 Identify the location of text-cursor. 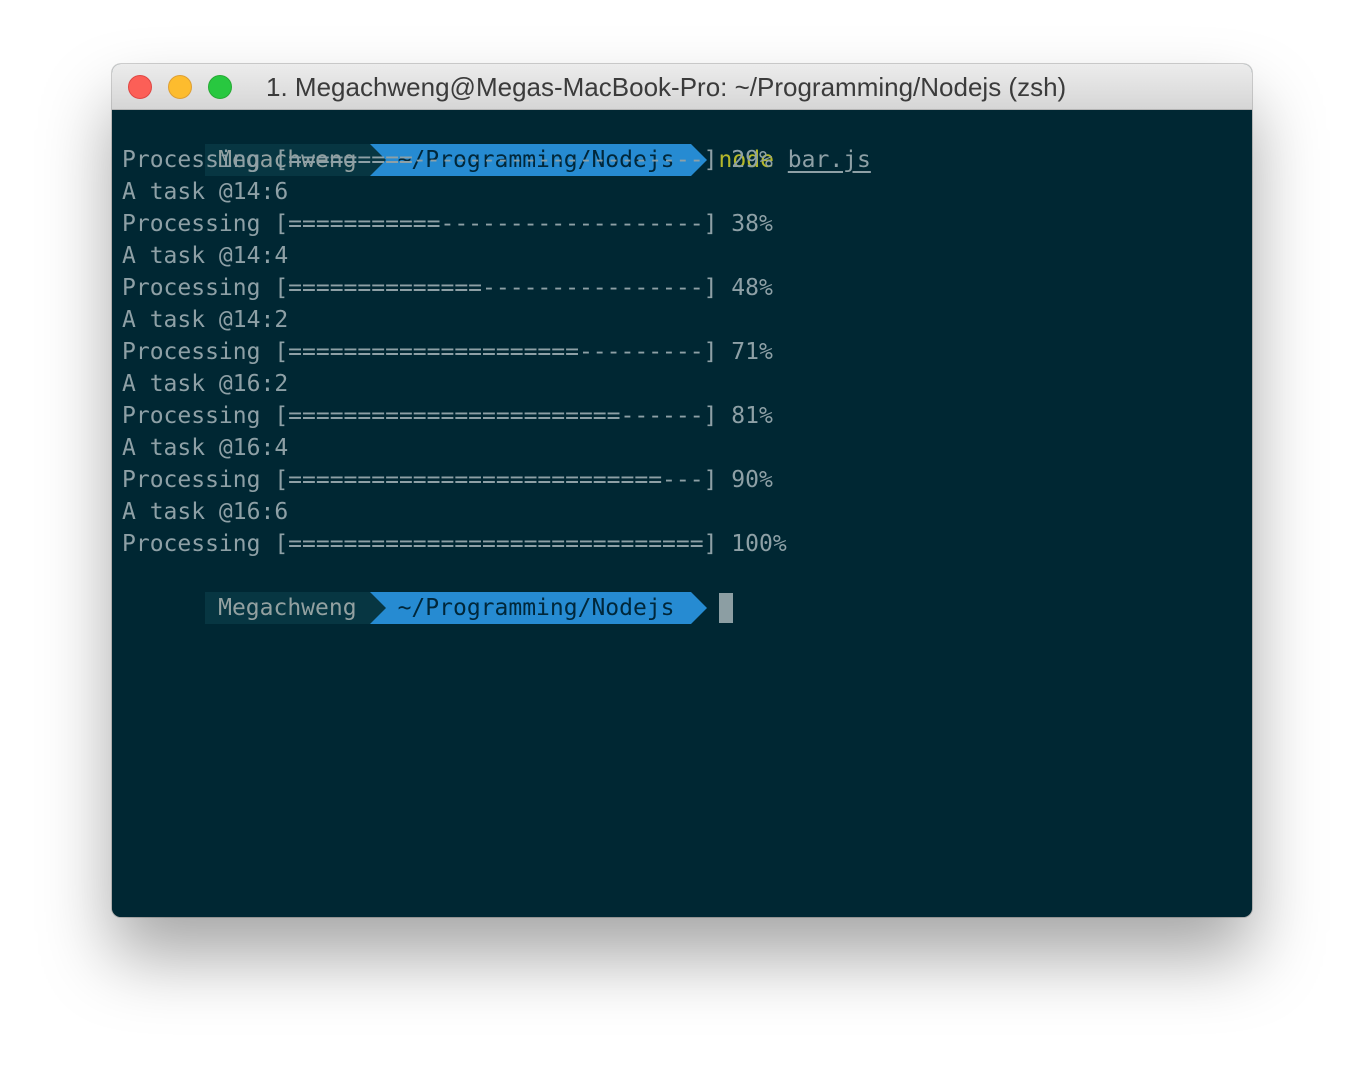
(725, 608).